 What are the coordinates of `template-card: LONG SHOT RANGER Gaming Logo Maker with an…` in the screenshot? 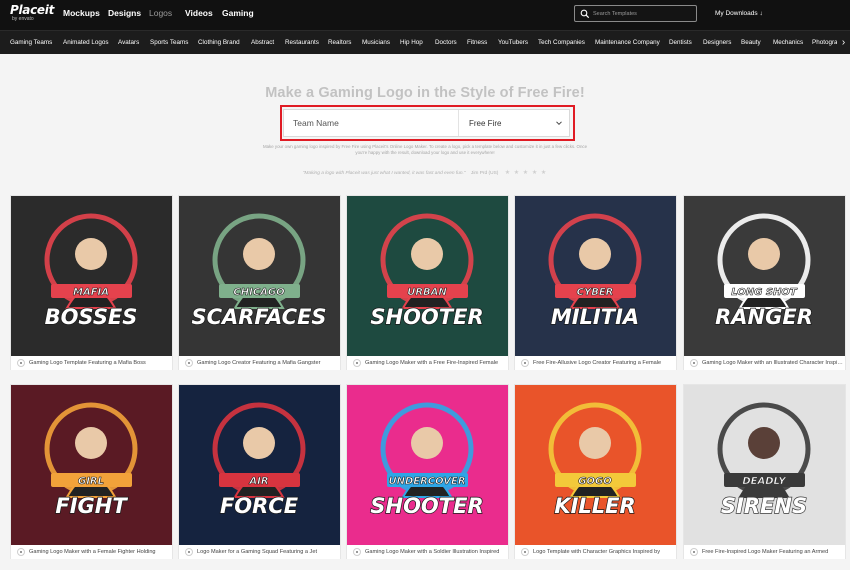 It's located at (764, 282).